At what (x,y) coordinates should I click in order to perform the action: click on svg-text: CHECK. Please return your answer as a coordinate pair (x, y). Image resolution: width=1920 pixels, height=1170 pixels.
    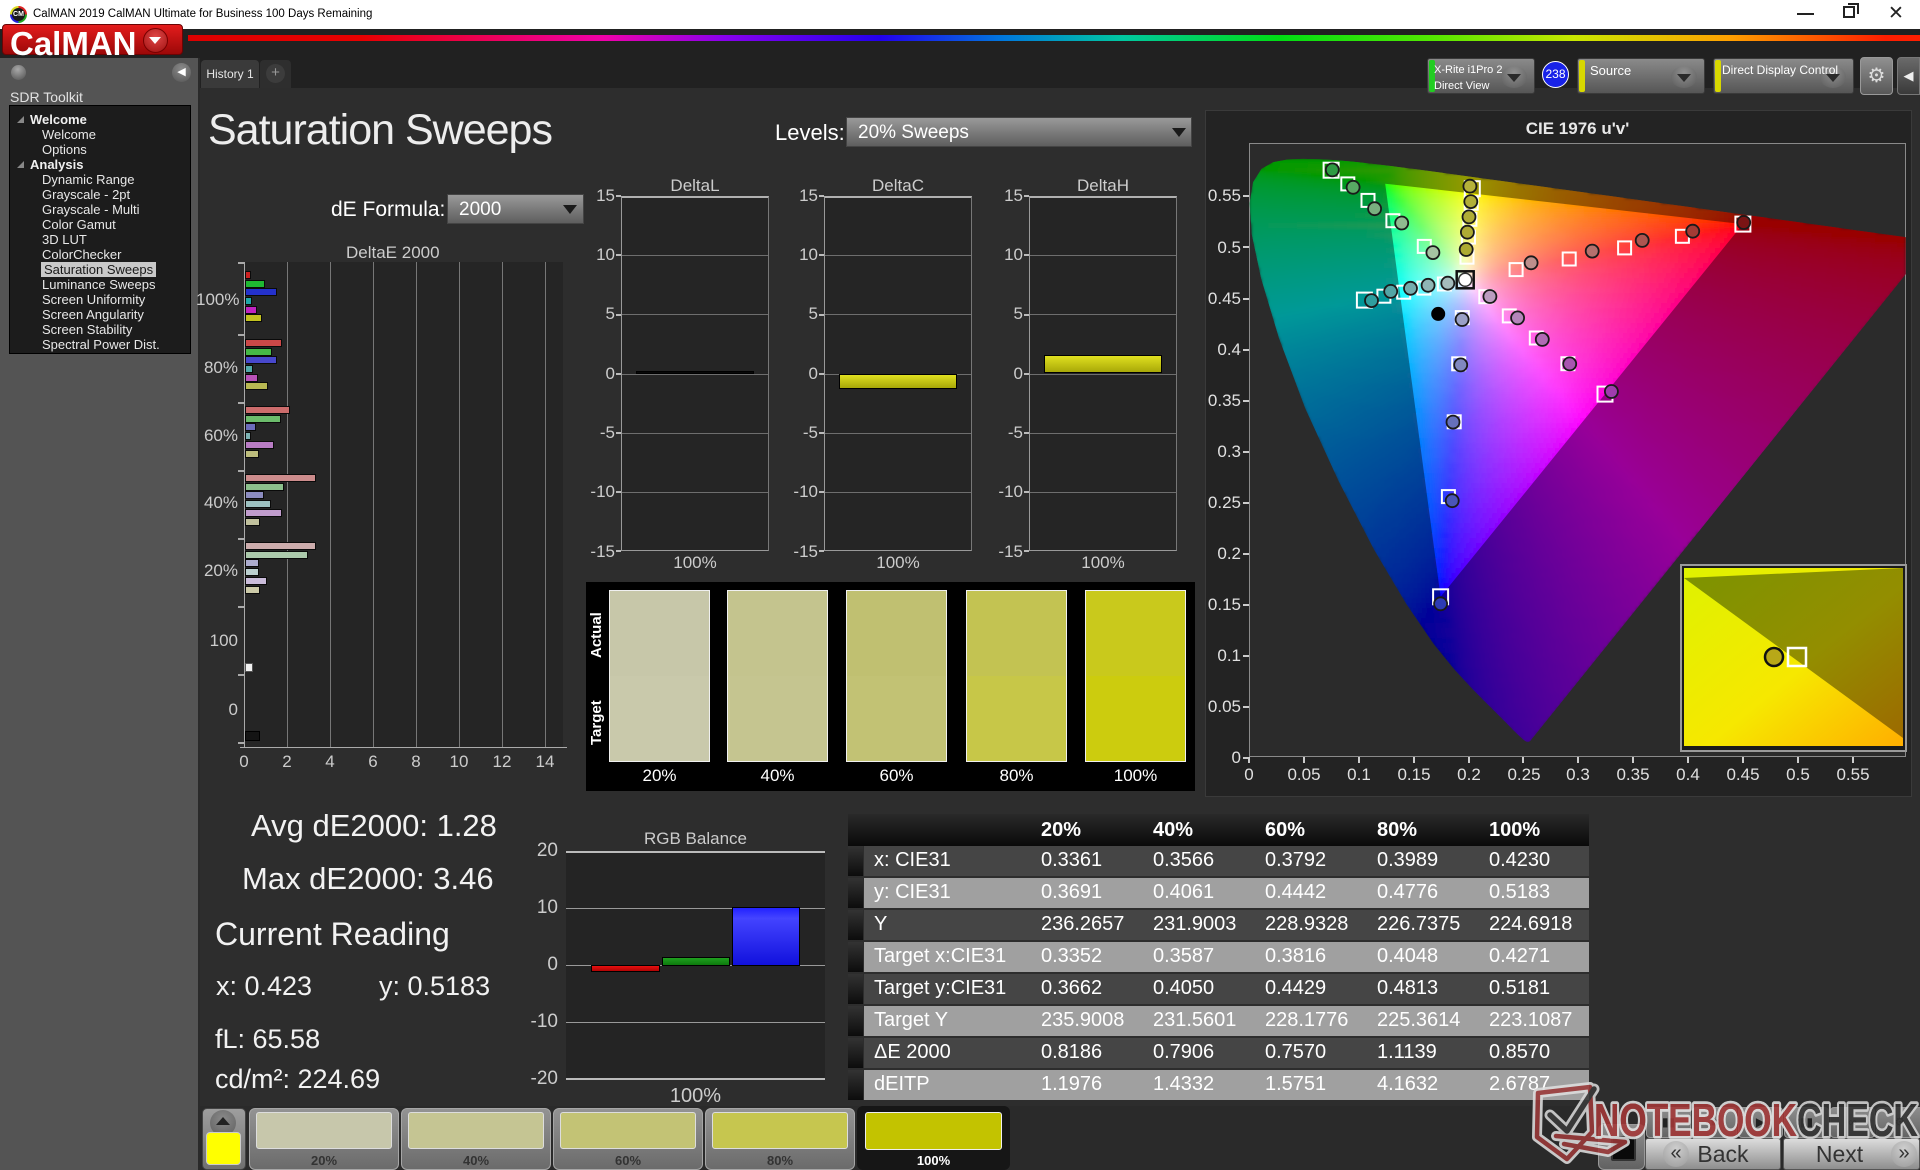
    Looking at the image, I should click on (1857, 1120).